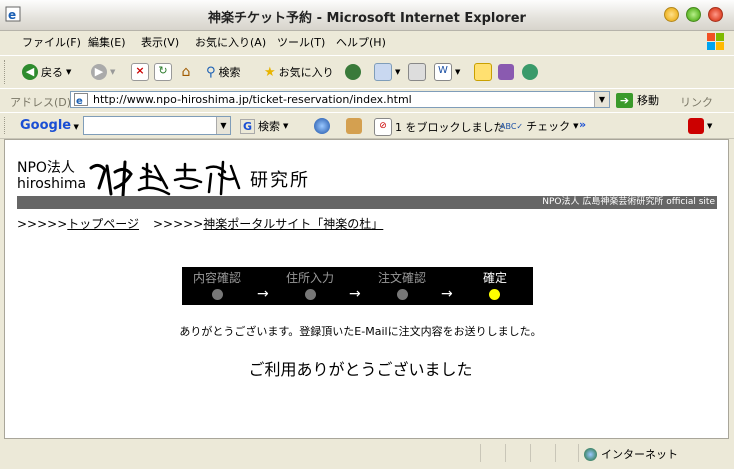  I want to click on window-title: 神楽チケット予約 - Microsoft Internet Explorer, so click(367, 18).